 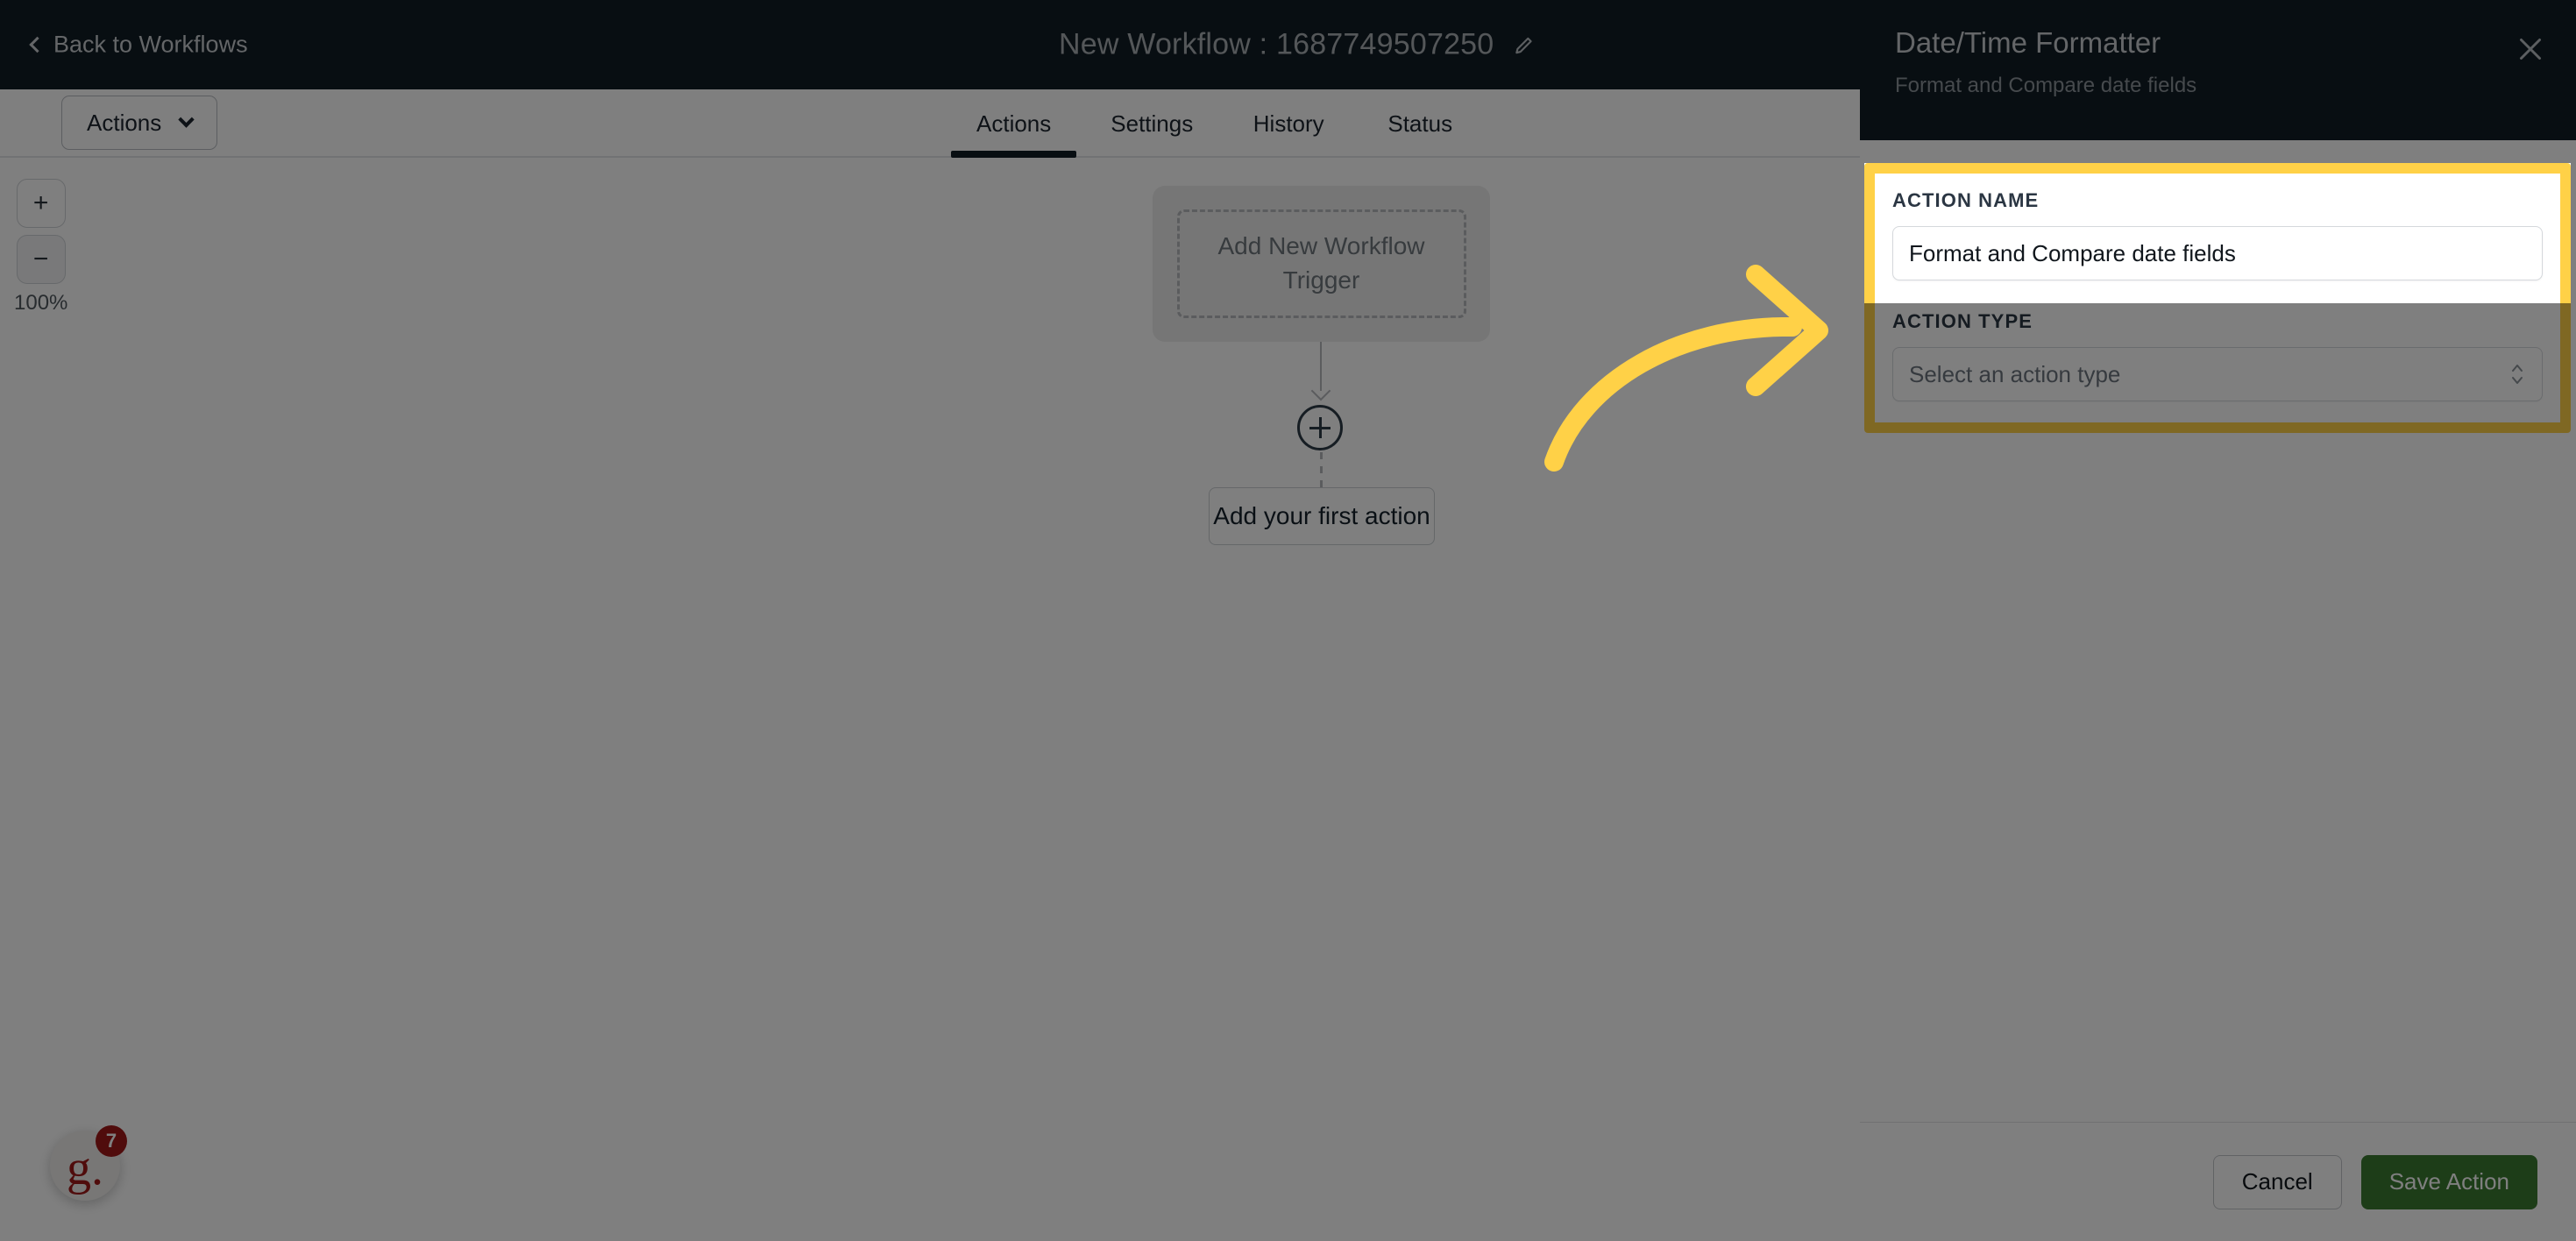 What do you see at coordinates (150, 44) in the screenshot?
I see `back-to-workflows-label: Back to Workflows` at bounding box center [150, 44].